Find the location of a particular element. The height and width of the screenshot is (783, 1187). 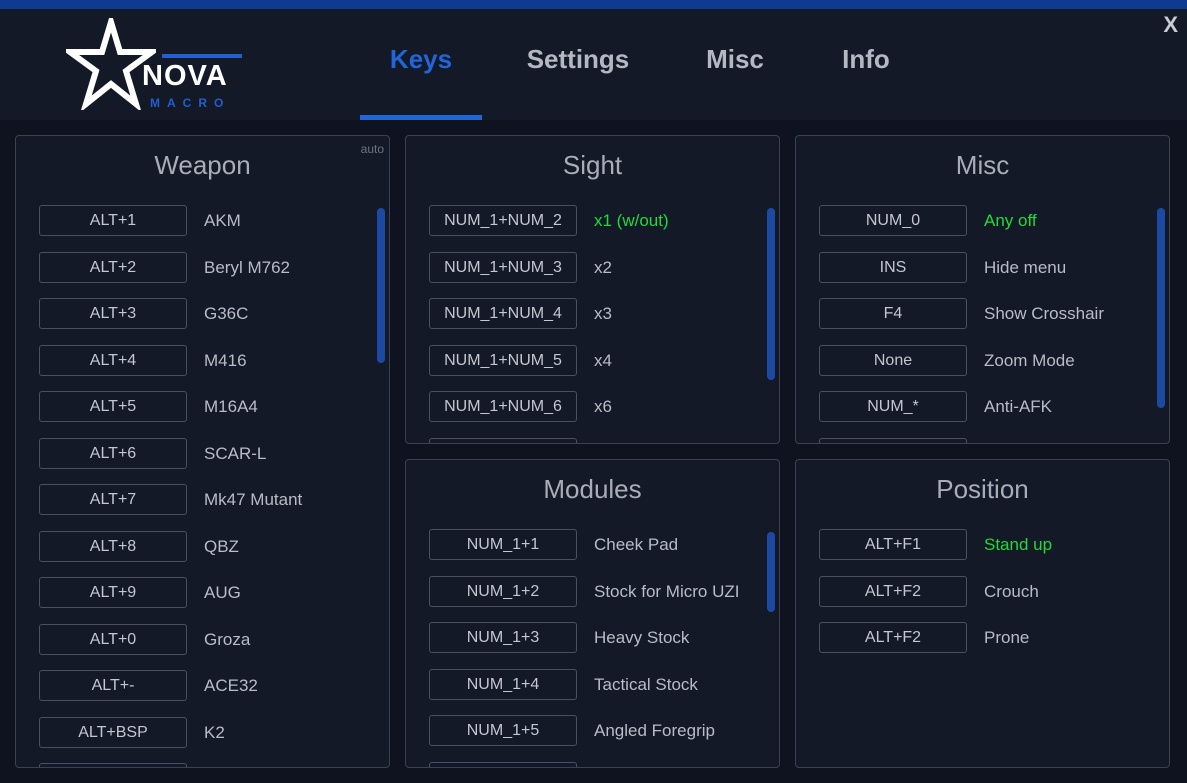

position-action-label: Crouch is located at coordinates (1011, 591).